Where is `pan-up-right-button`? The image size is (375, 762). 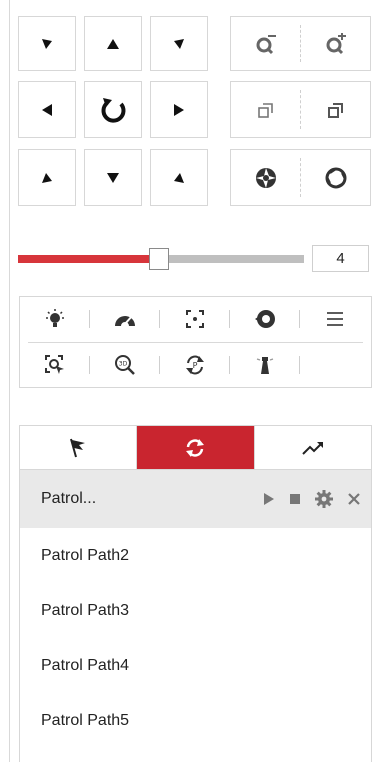
pan-up-right-button is located at coordinates (179, 43).